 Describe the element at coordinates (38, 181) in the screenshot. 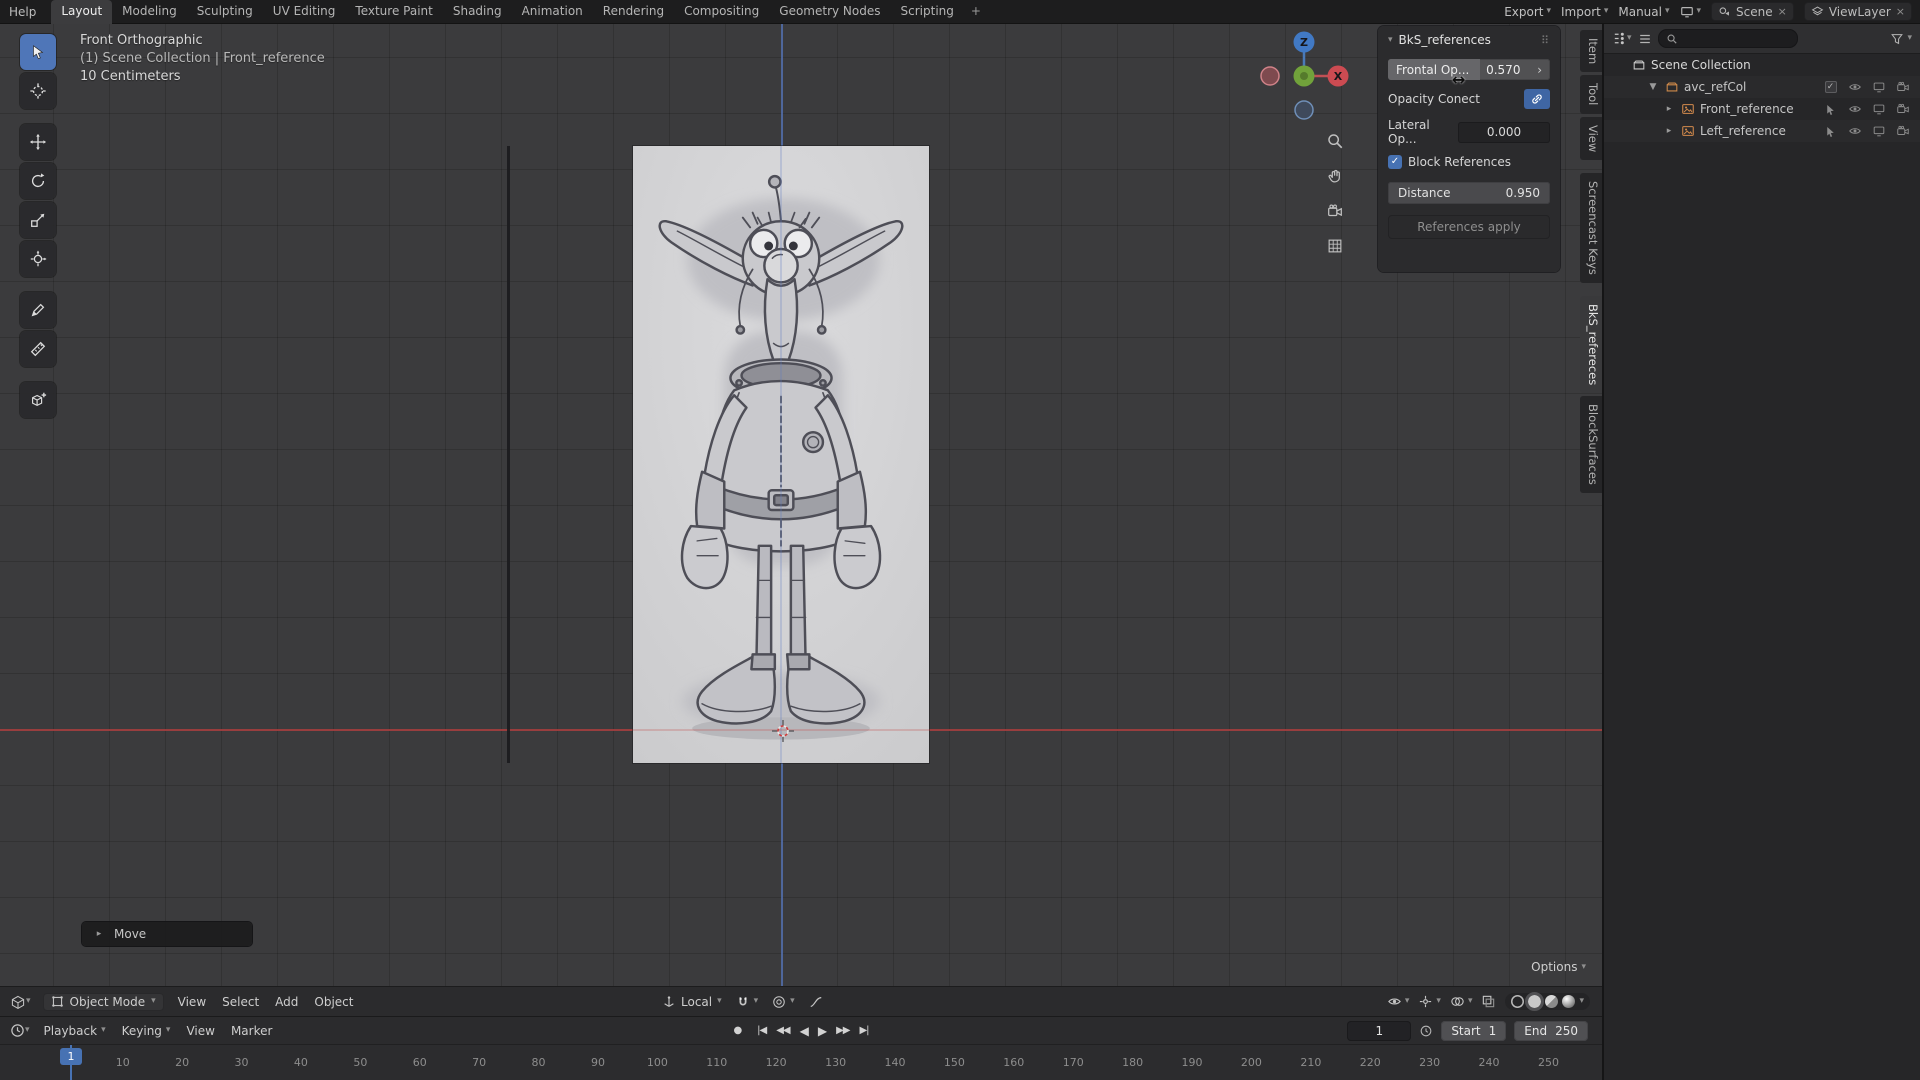

I see `rotate-tool-button` at that location.